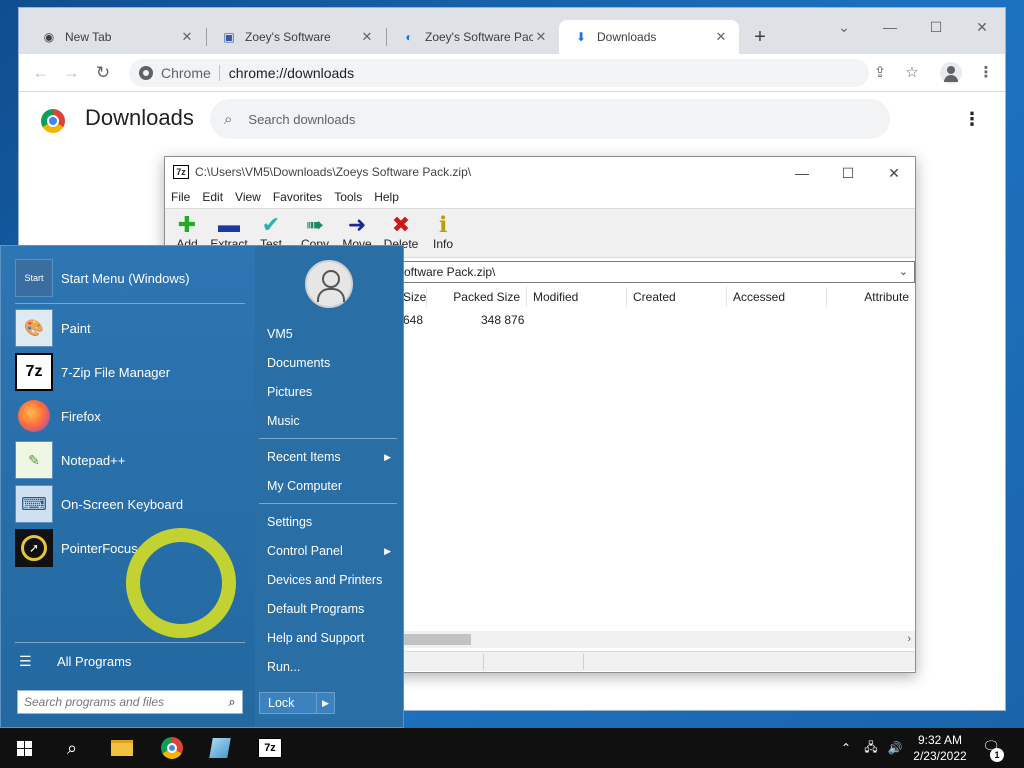 Image resolution: width=1024 pixels, height=768 pixels. What do you see at coordinates (41, 73) in the screenshot?
I see `back-button: ←` at bounding box center [41, 73].